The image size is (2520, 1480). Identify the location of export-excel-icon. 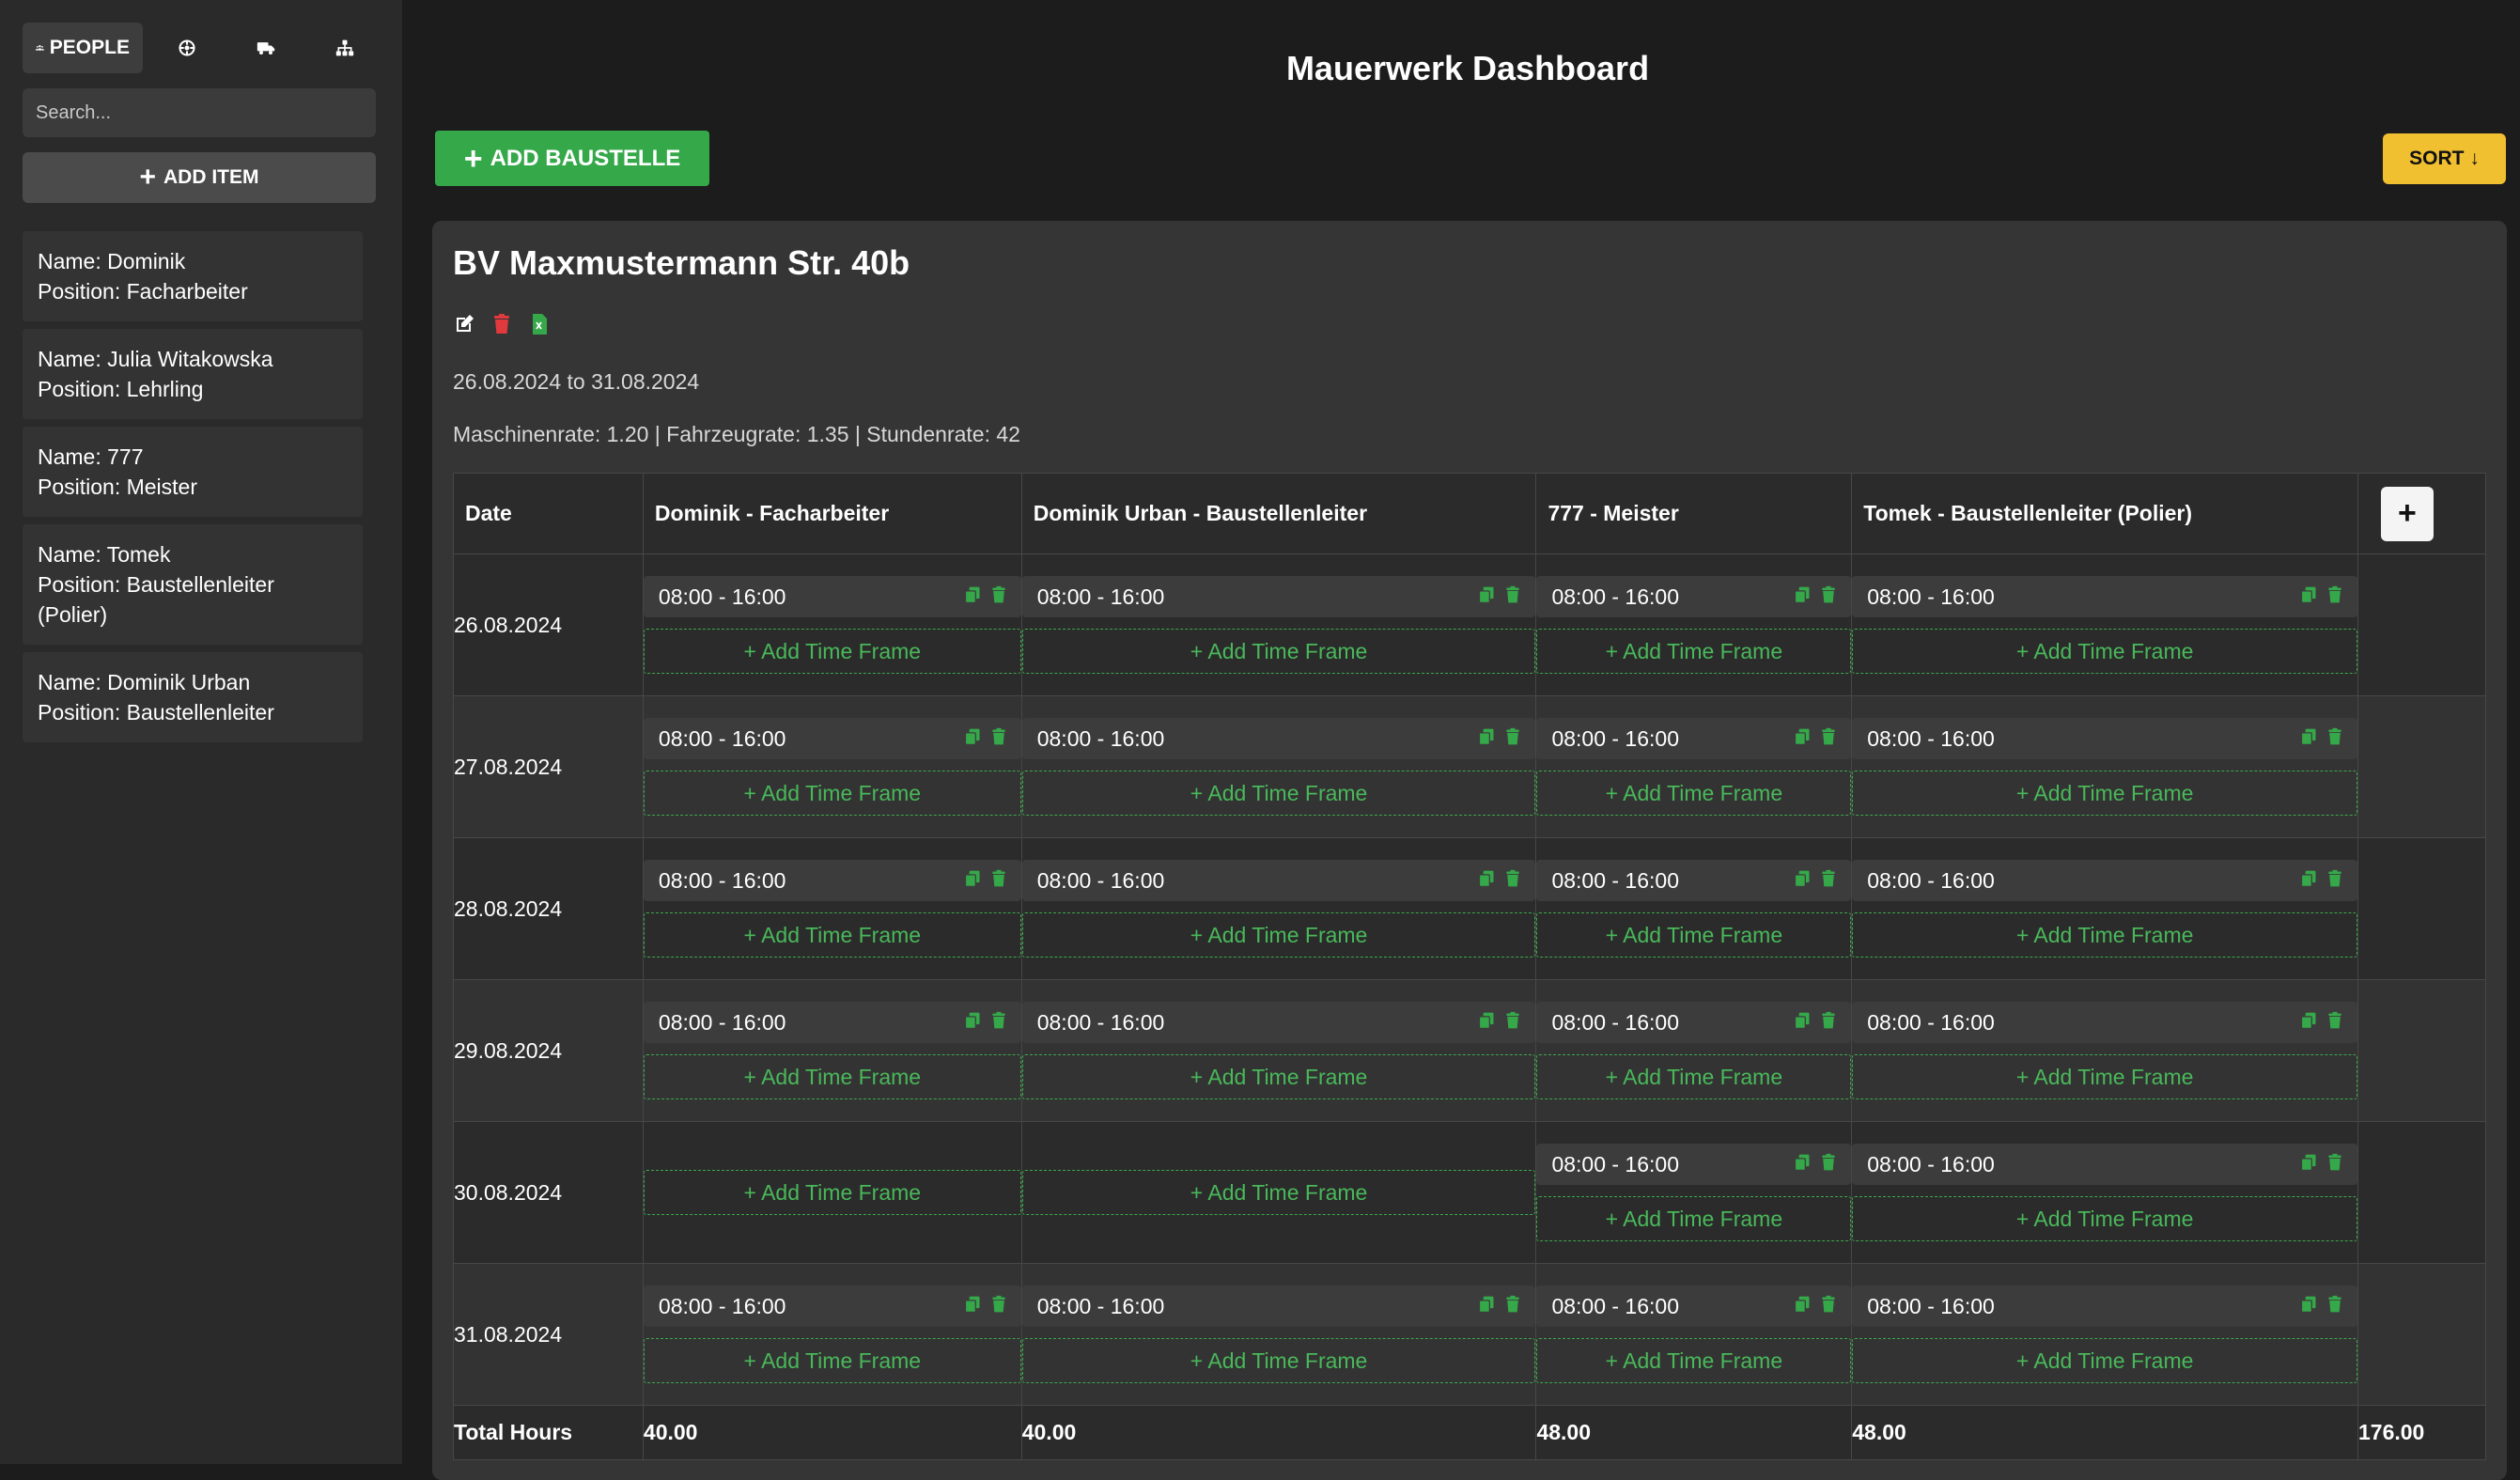
(539, 324).